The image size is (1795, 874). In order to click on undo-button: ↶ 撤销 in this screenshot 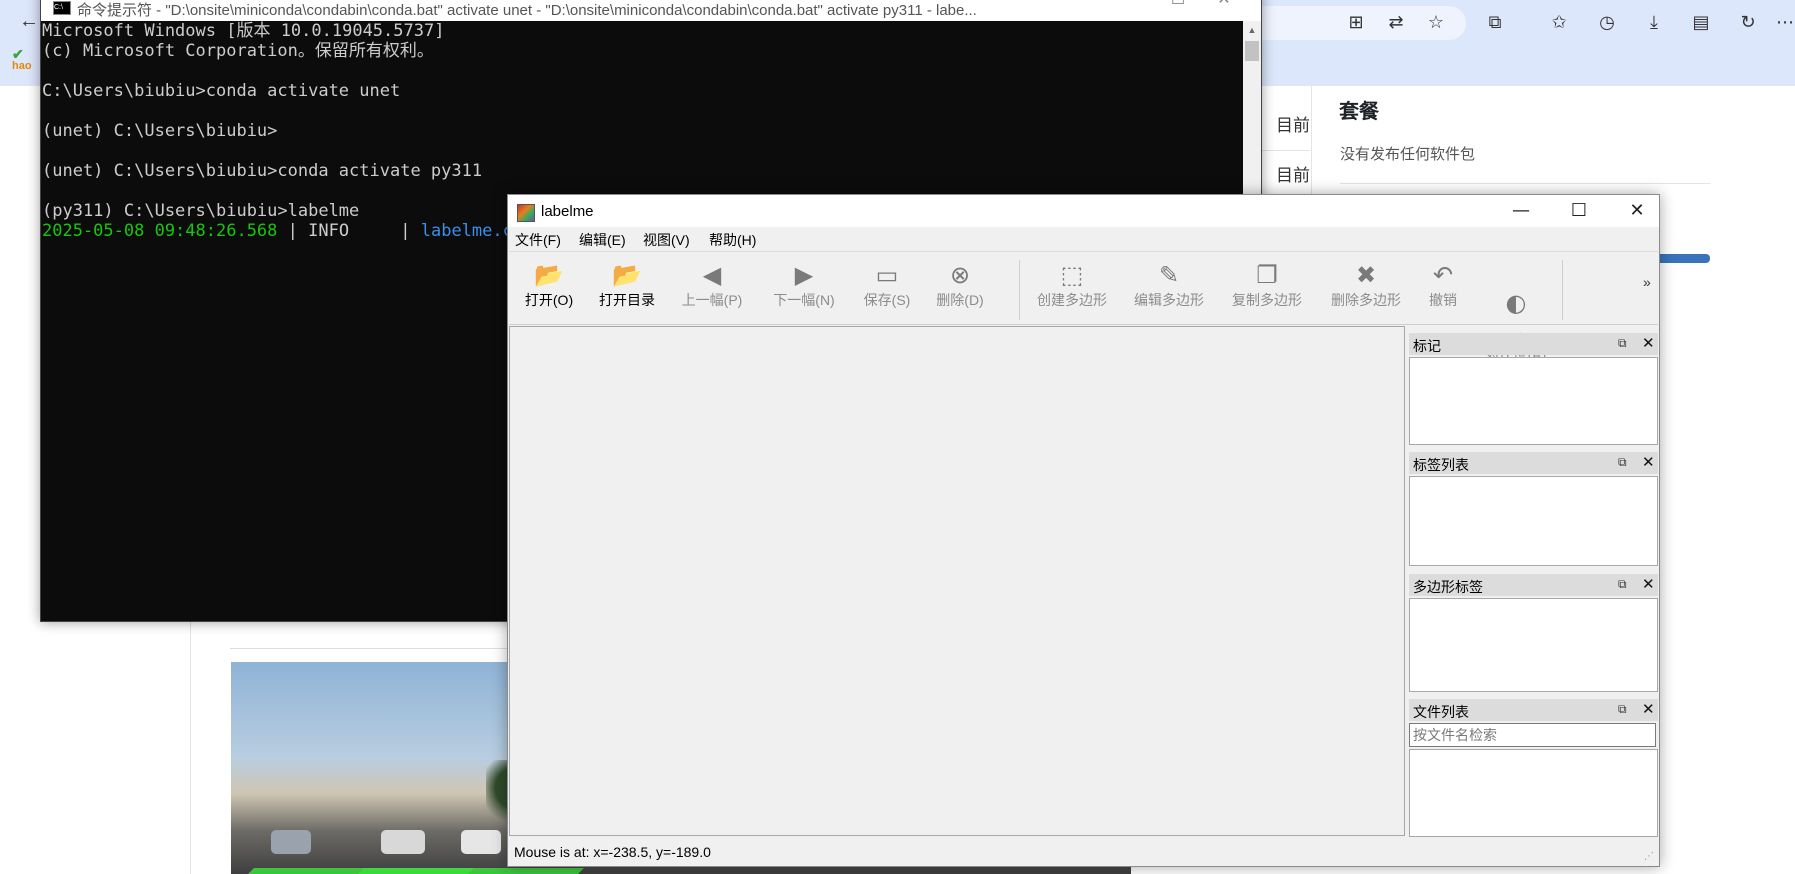, I will do `click(1443, 288)`.